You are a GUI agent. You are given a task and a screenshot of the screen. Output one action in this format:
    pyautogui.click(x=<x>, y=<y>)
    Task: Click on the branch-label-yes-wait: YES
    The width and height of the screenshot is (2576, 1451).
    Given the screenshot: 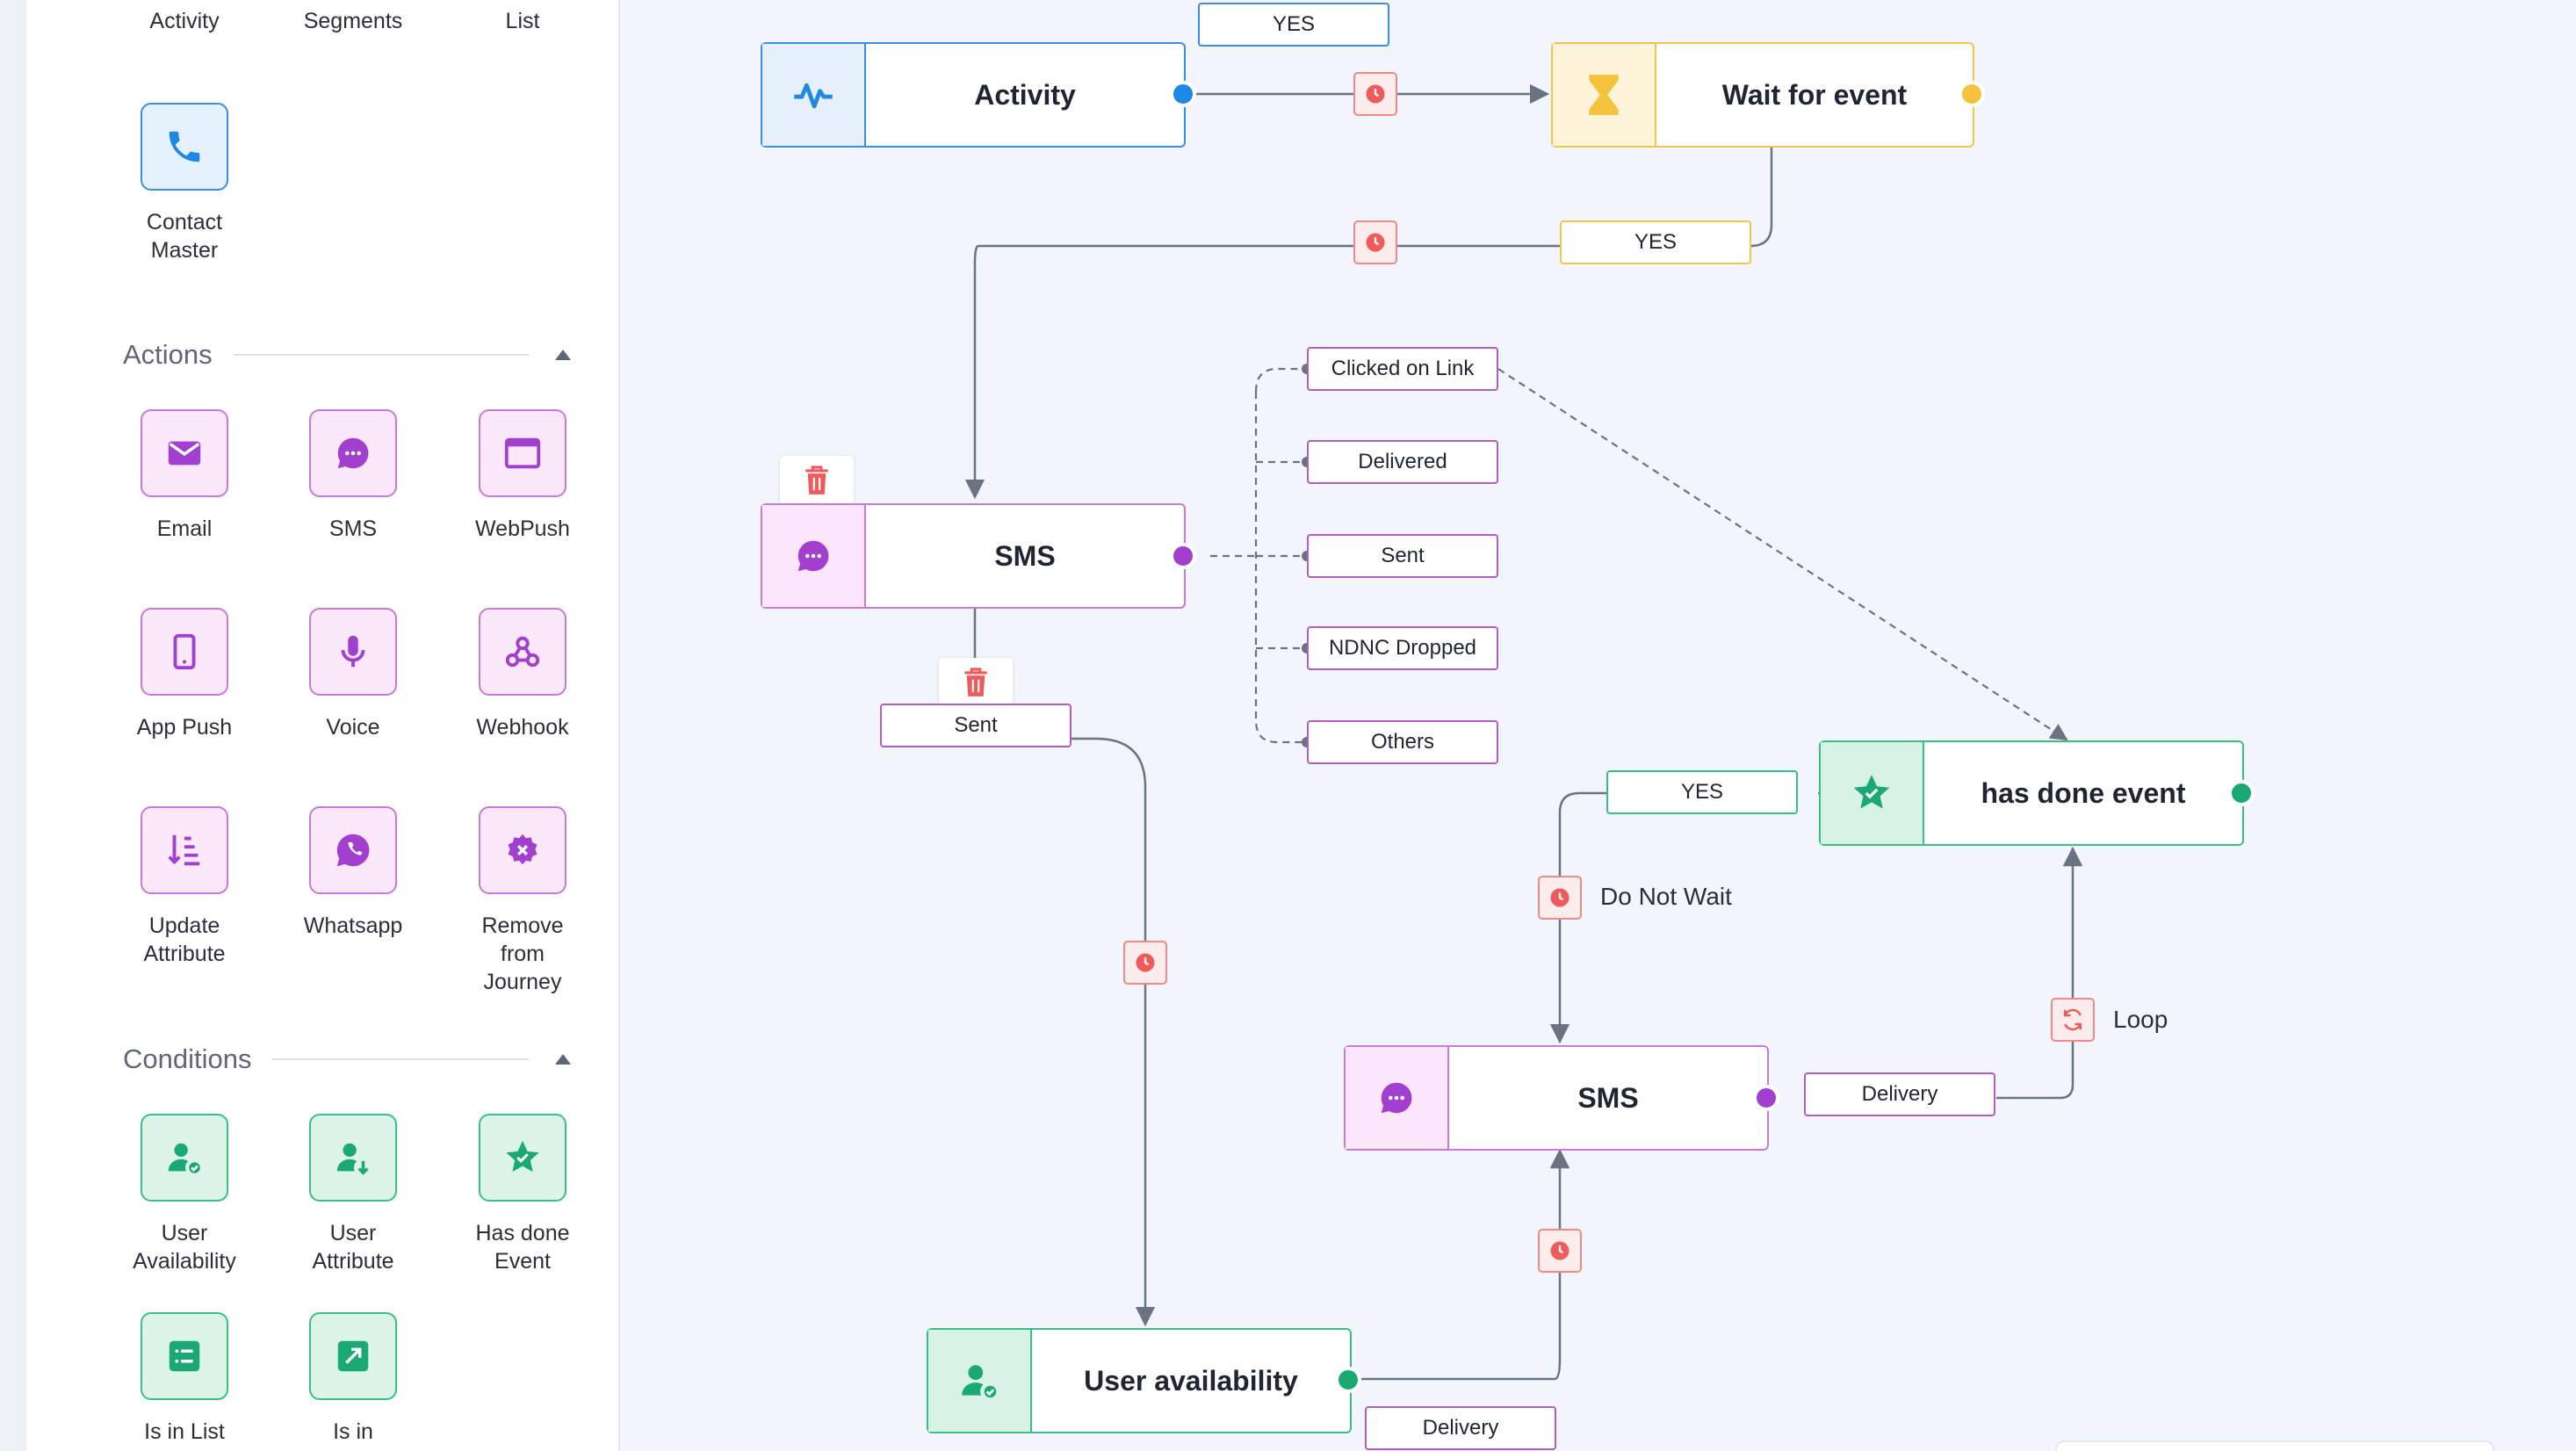 What is the action you would take?
    pyautogui.click(x=1655, y=242)
    